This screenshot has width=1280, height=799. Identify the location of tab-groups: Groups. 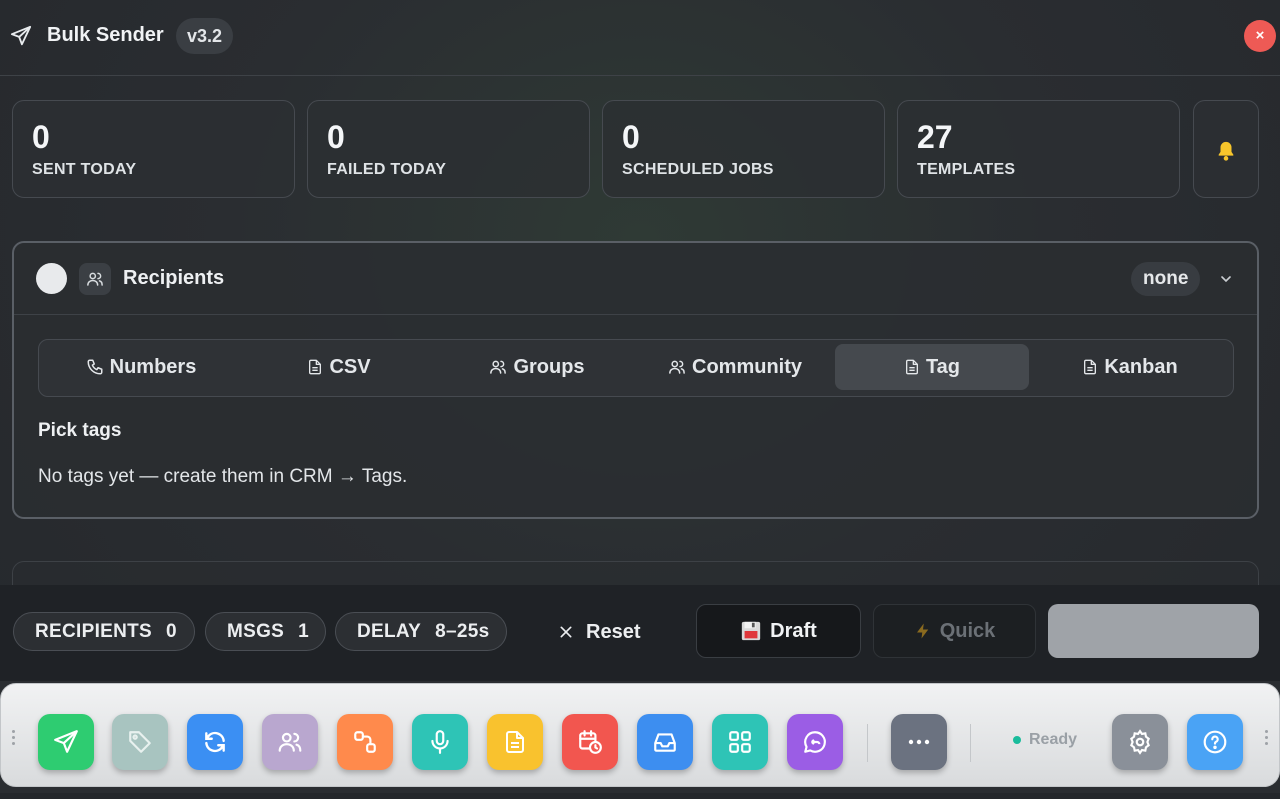
(537, 367).